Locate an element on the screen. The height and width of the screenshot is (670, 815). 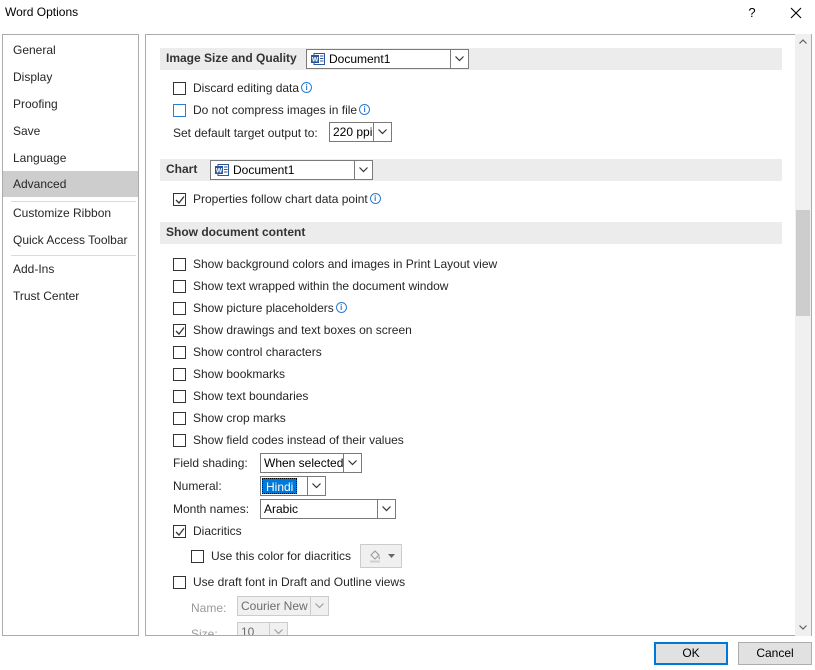
option-label: Diacritics is located at coordinates (217, 531).